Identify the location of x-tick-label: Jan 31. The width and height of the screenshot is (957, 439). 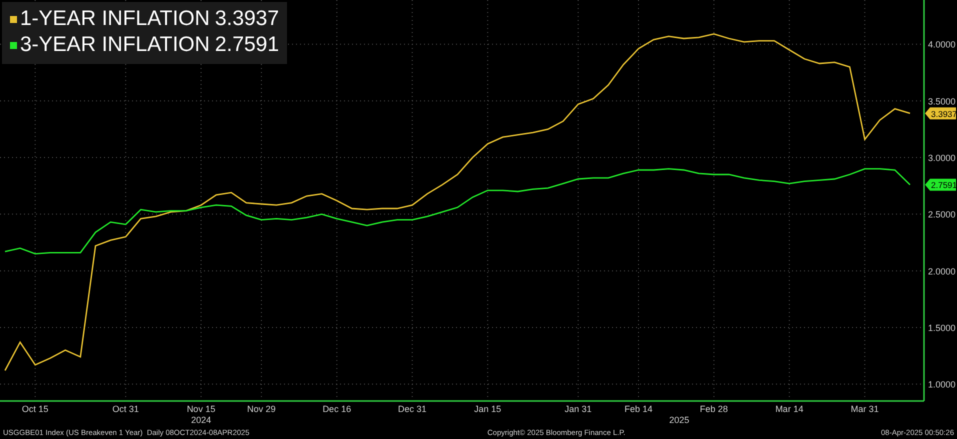
(578, 409).